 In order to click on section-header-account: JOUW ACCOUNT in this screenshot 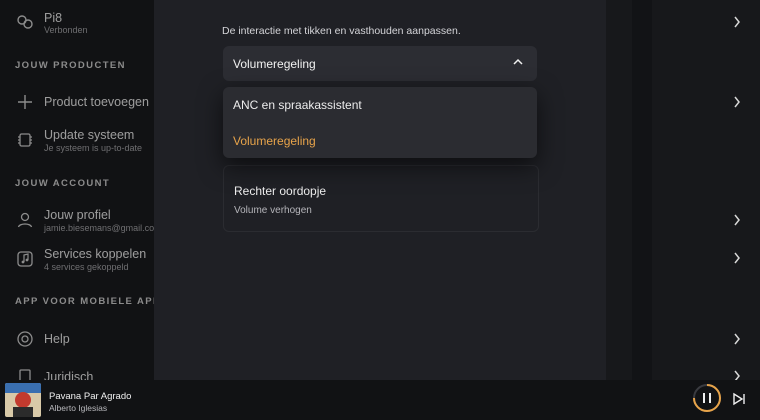, I will do `click(63, 183)`.